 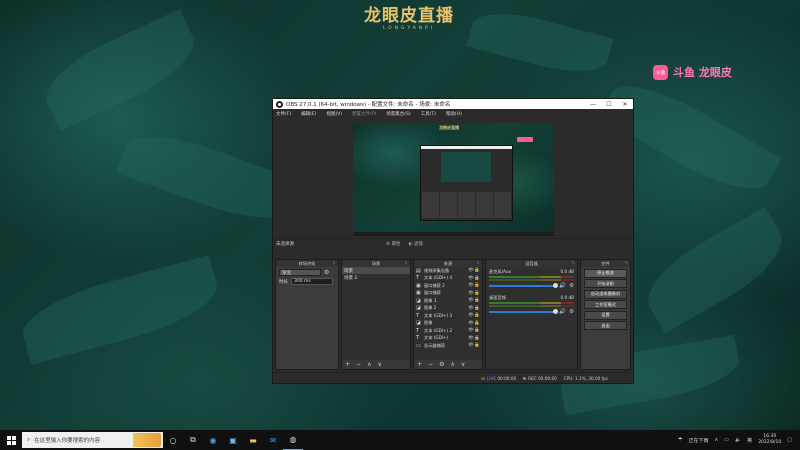 I want to click on source-item: T 文本 (GDI+) 2 👁 🔒, so click(x=448, y=331).